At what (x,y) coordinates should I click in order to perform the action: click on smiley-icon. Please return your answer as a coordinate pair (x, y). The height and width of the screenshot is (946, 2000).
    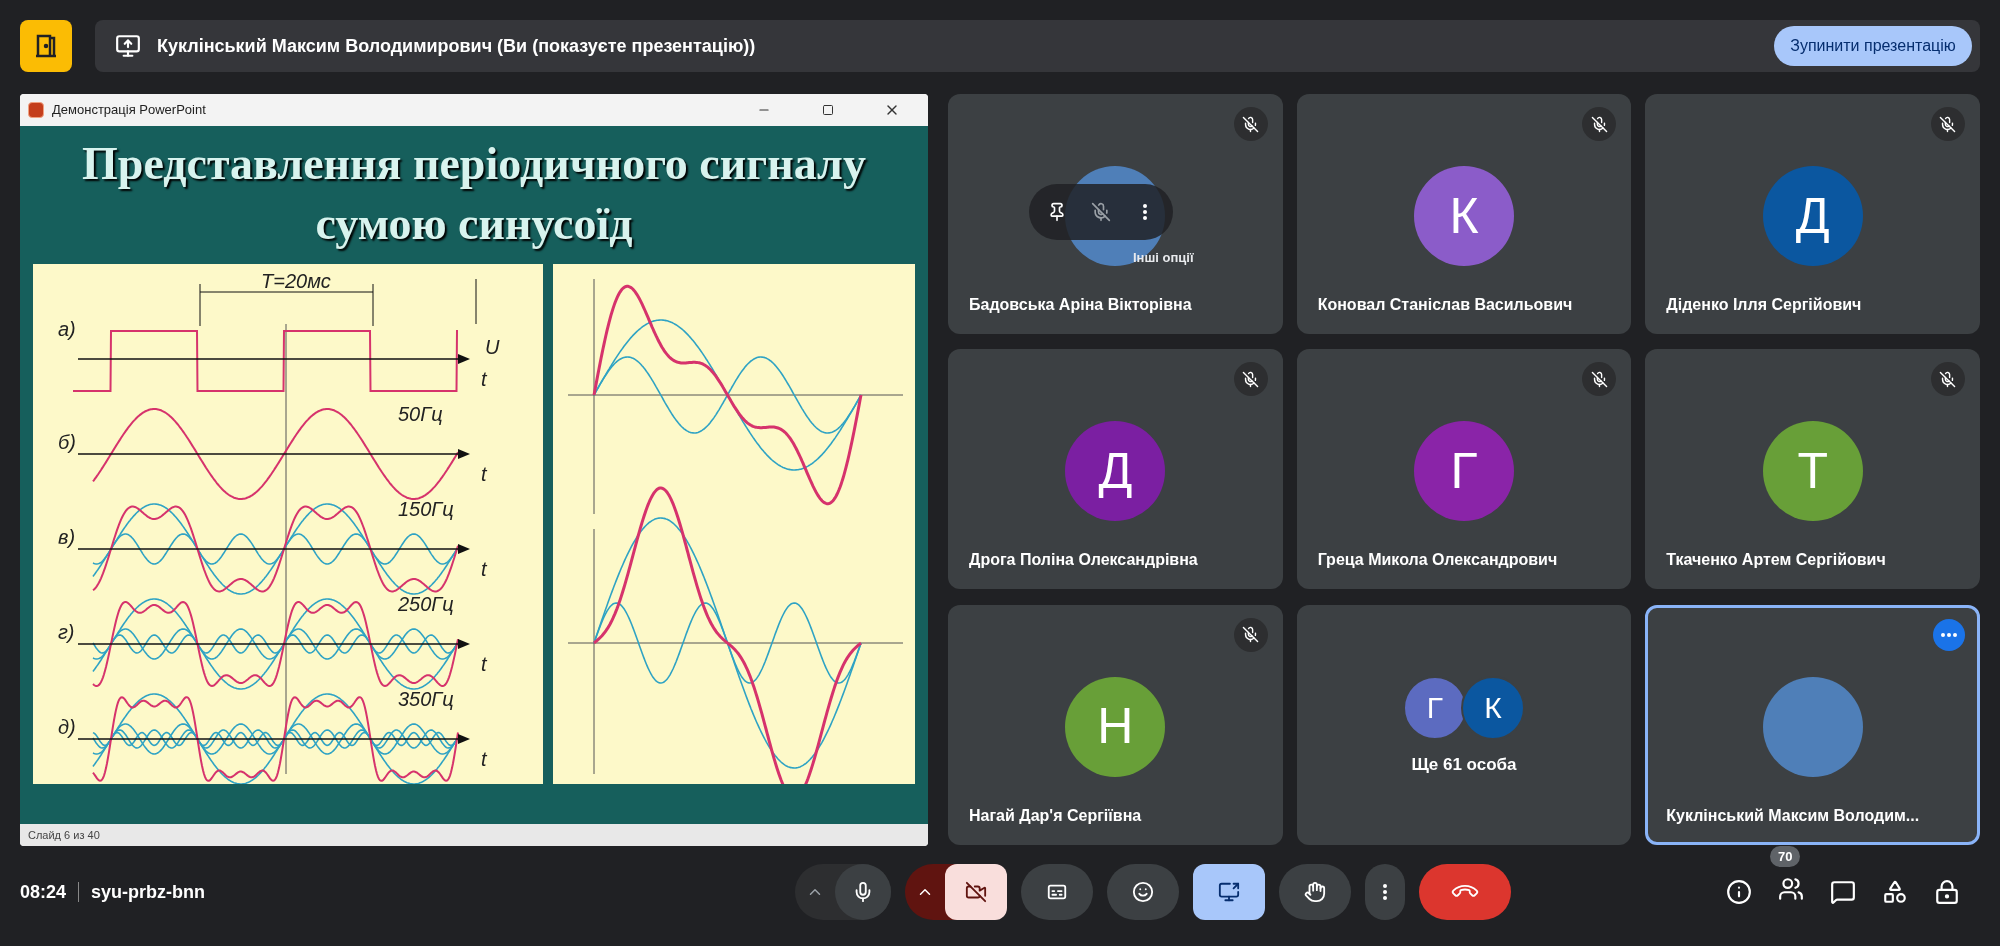
    Looking at the image, I should click on (1143, 892).